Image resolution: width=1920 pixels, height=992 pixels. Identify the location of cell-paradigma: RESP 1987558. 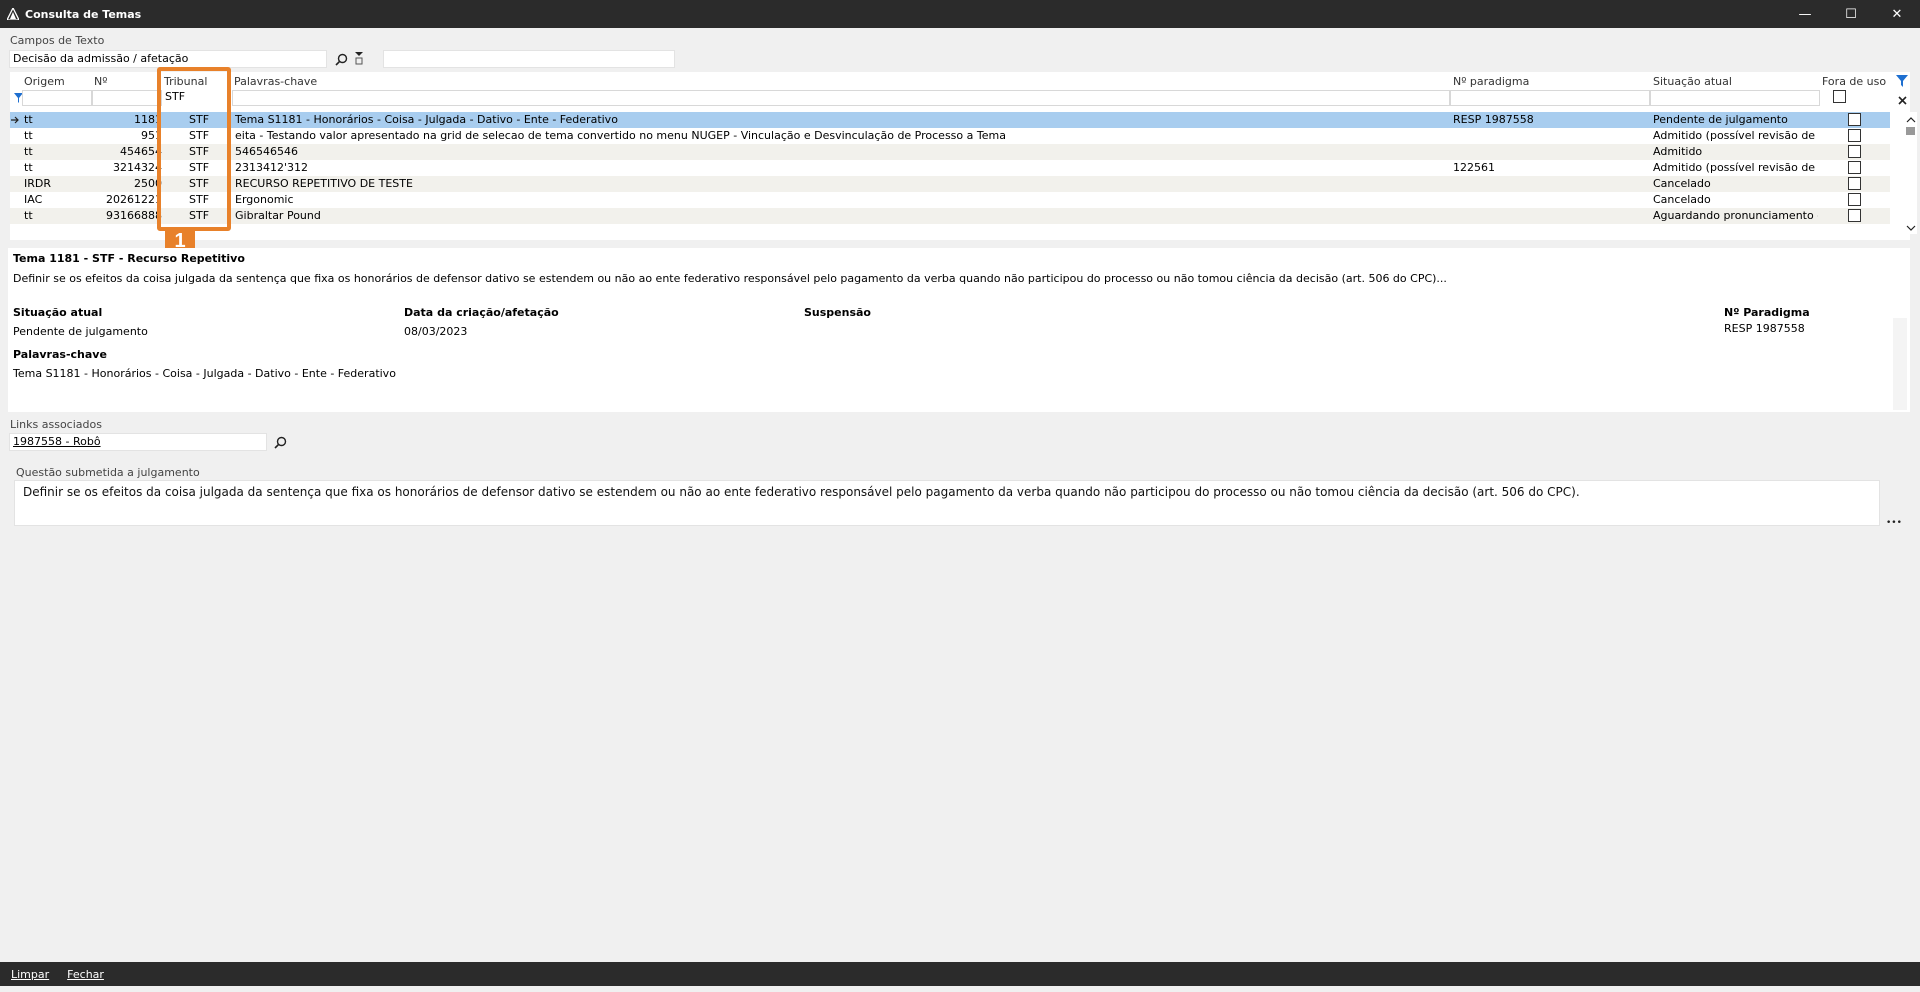
(1493, 119).